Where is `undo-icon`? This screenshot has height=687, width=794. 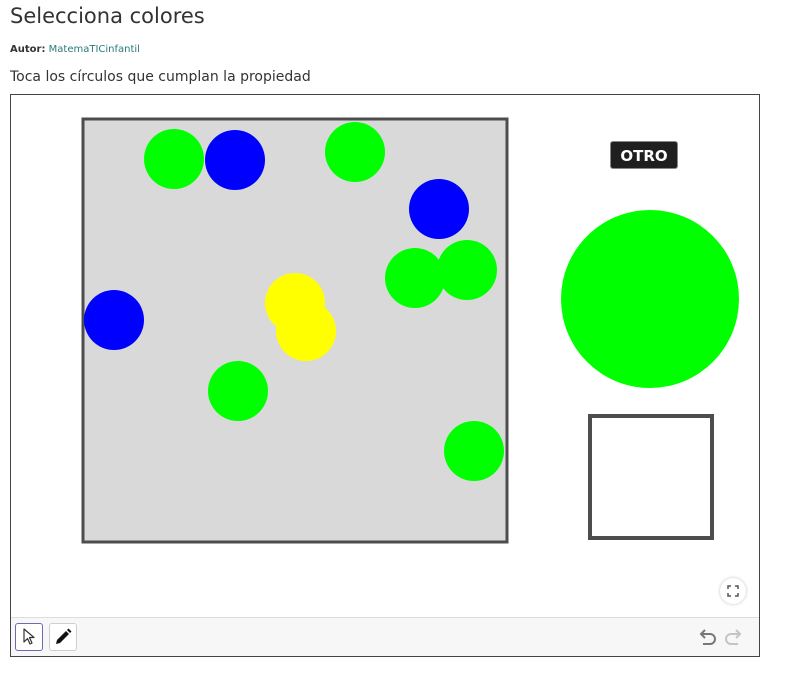
undo-icon is located at coordinates (707, 637).